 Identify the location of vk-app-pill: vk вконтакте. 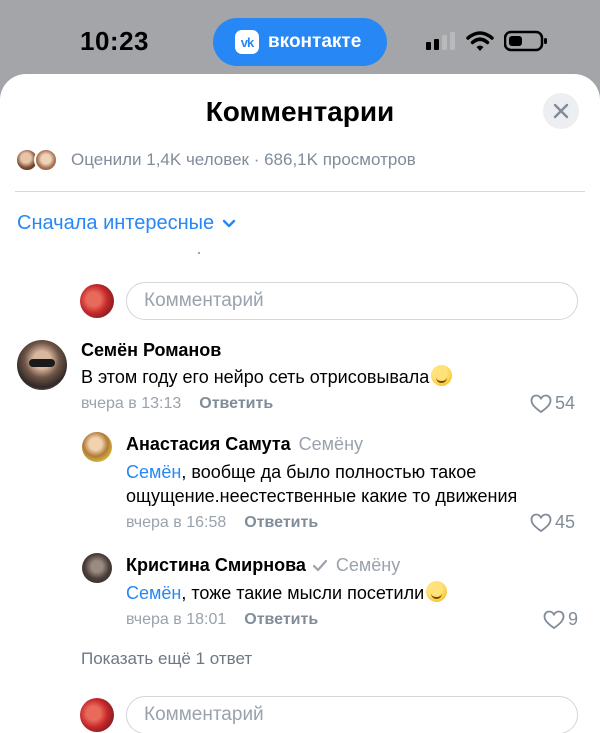
(300, 42).